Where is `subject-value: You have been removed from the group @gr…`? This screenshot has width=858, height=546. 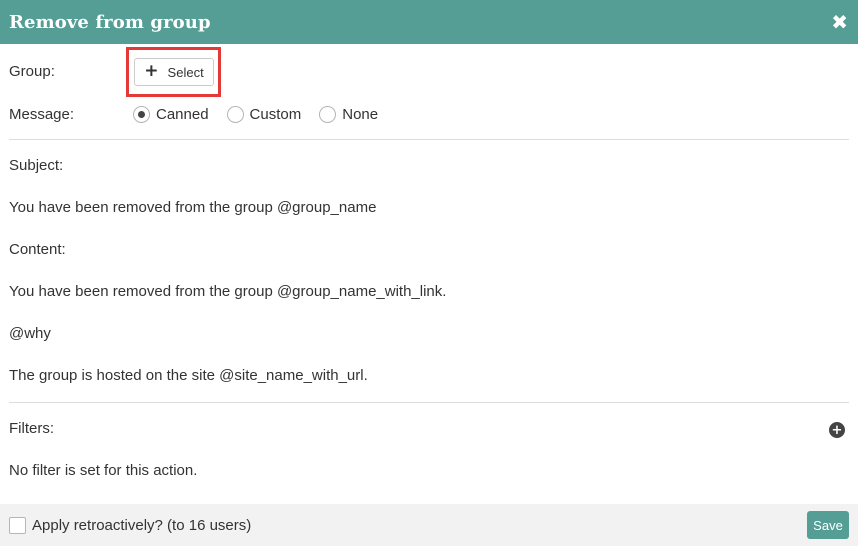
subject-value: You have been removed from the group @gr… is located at coordinates (193, 207).